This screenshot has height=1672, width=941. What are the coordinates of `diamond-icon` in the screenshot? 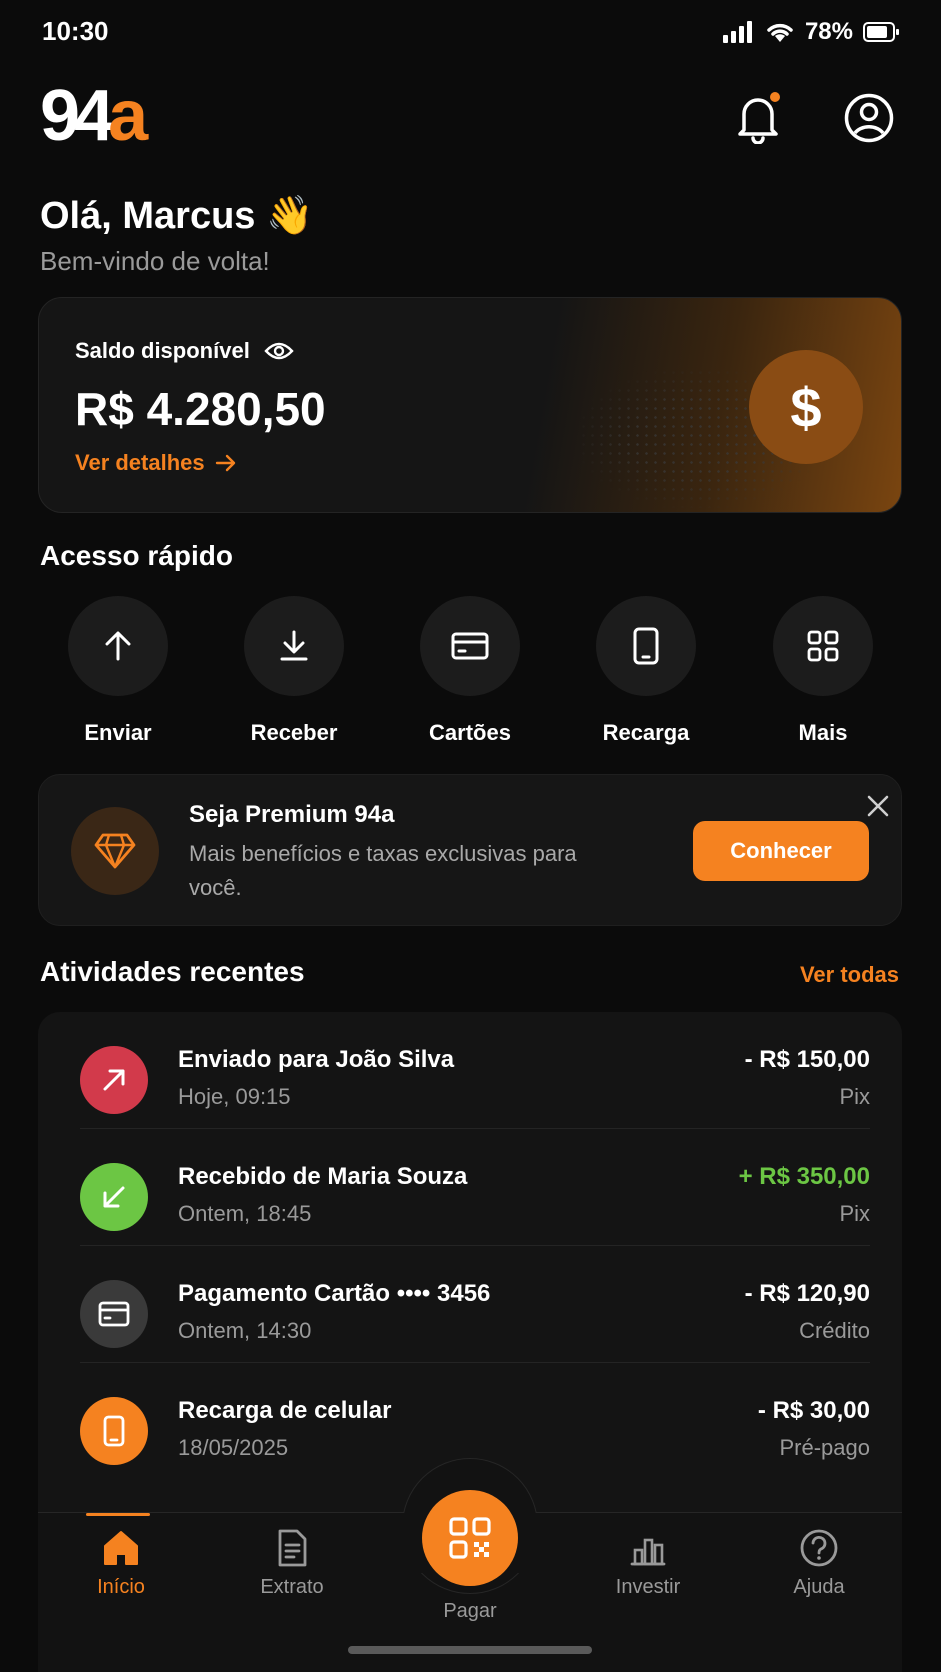 It's located at (115, 851).